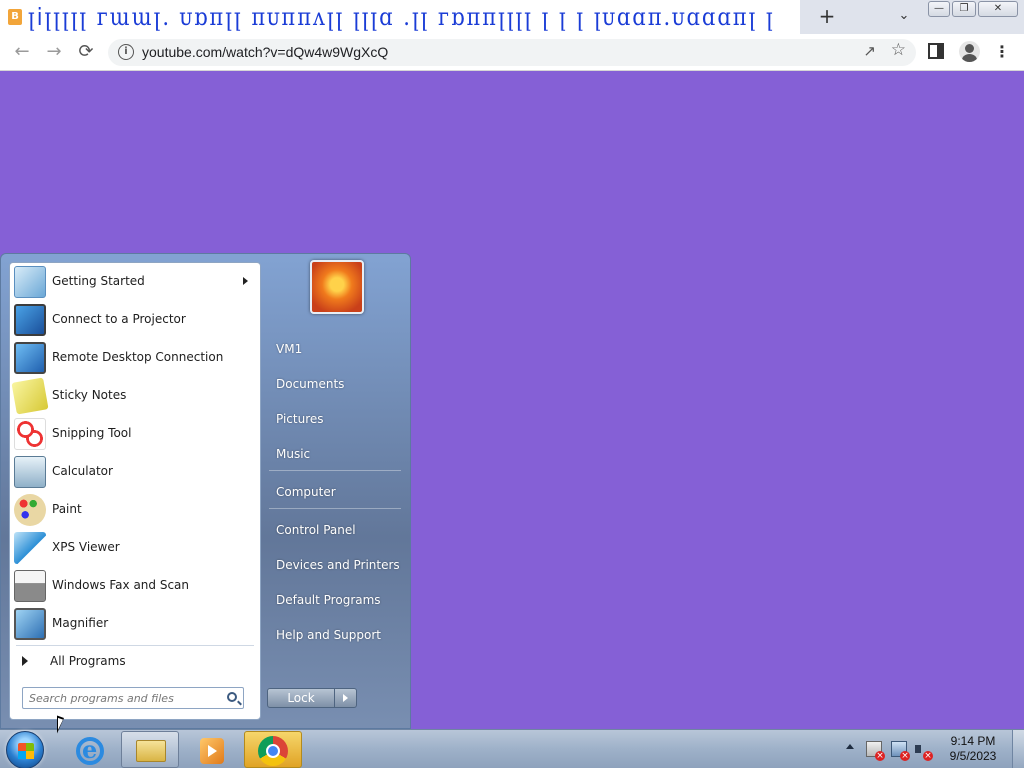  What do you see at coordinates (88, 661) in the screenshot?
I see `all-programs-label: All Programs` at bounding box center [88, 661].